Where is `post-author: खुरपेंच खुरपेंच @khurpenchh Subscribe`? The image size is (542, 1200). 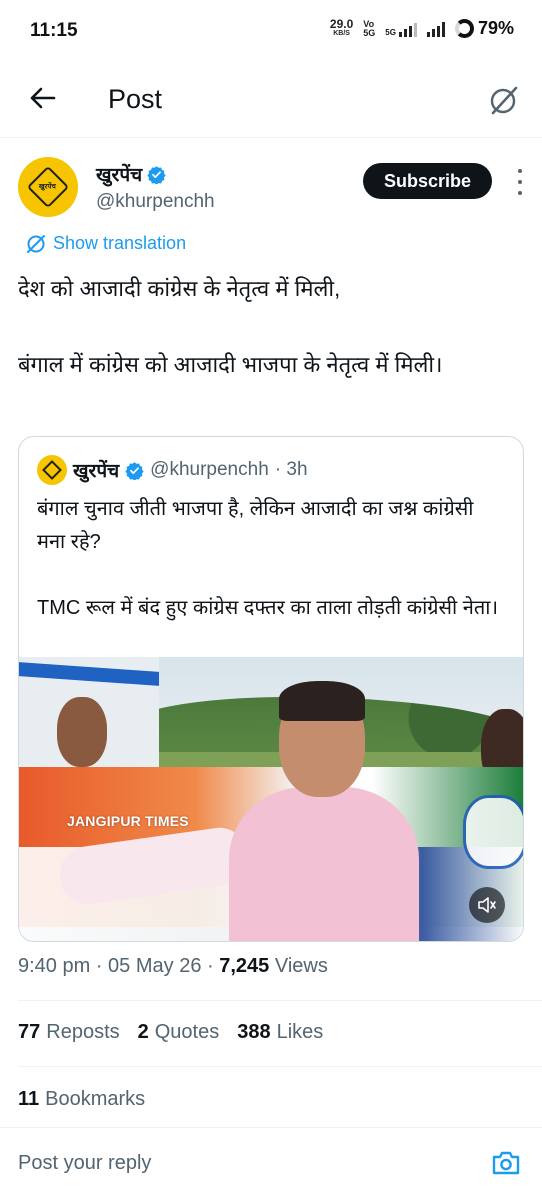 post-author: खुरपेंच खुरपेंच @khurpenchh Subscribe is located at coordinates (271, 188).